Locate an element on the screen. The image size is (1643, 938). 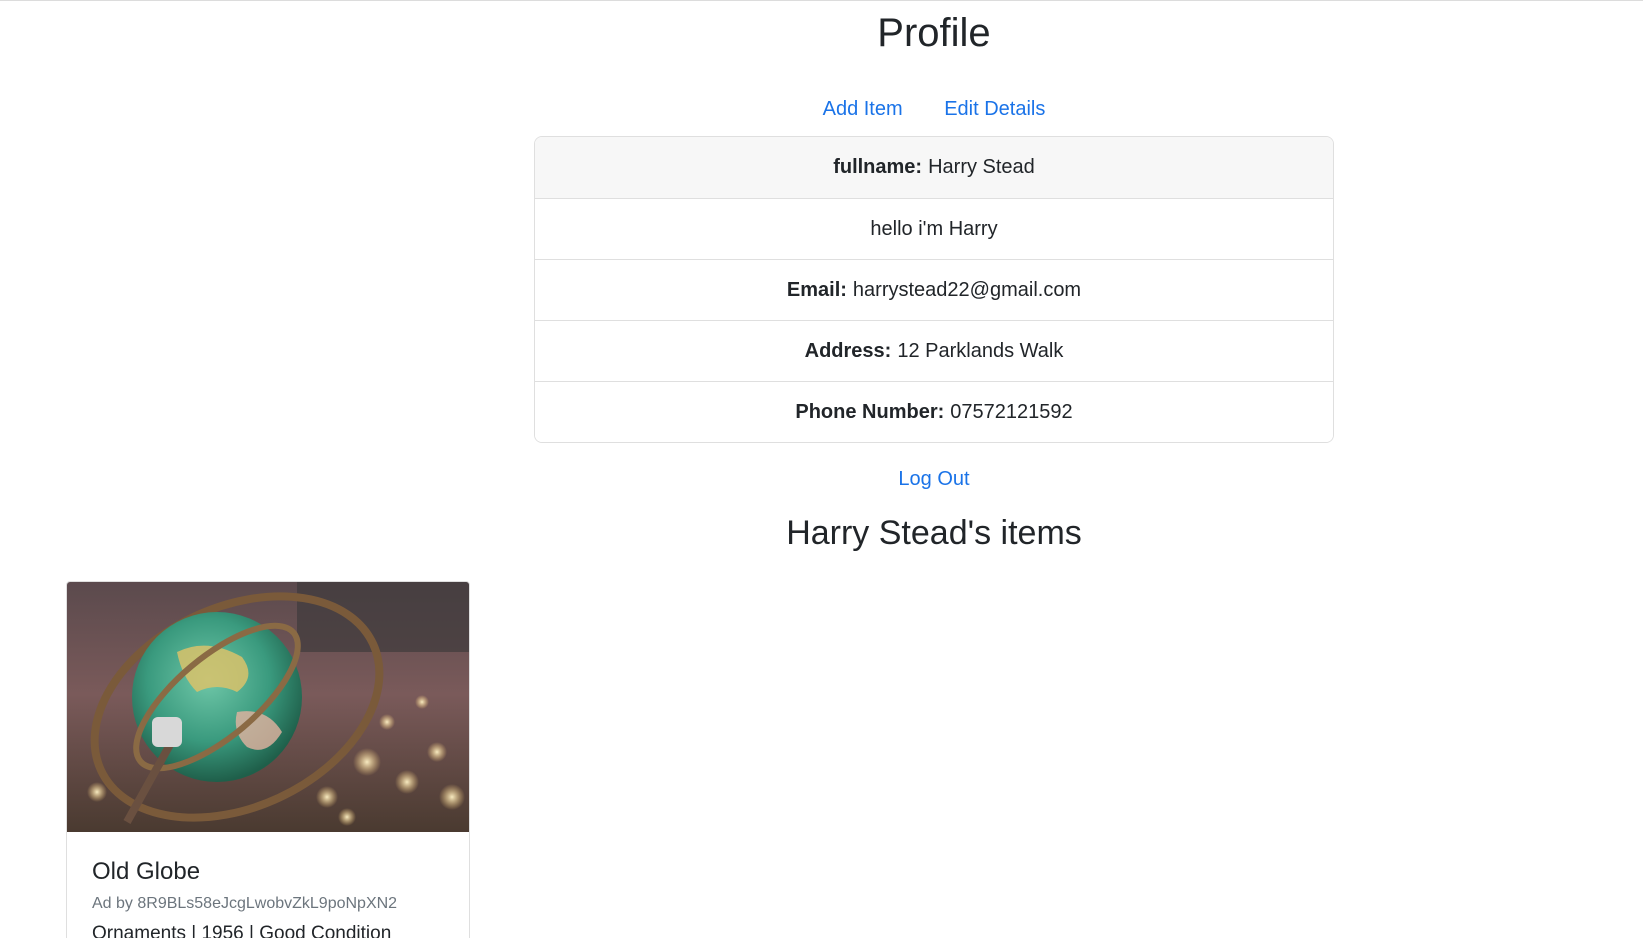
email-label: Email: is located at coordinates (816, 289).